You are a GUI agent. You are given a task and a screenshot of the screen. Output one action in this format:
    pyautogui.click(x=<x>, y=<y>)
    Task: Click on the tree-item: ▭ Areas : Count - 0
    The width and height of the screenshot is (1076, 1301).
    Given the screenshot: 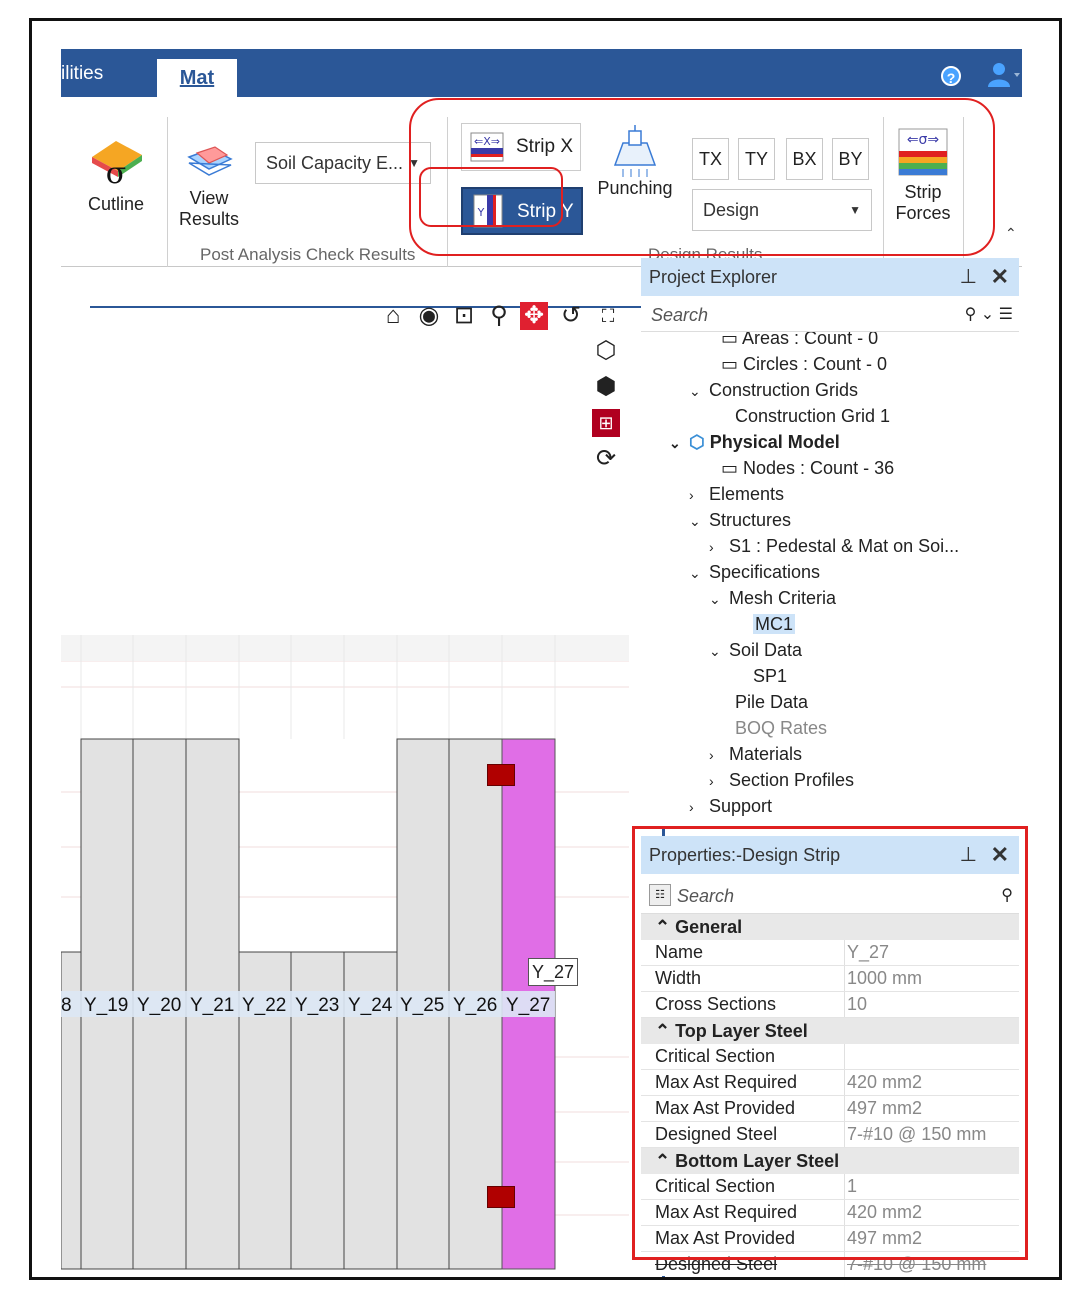 What is the action you would take?
    pyautogui.click(x=799, y=340)
    